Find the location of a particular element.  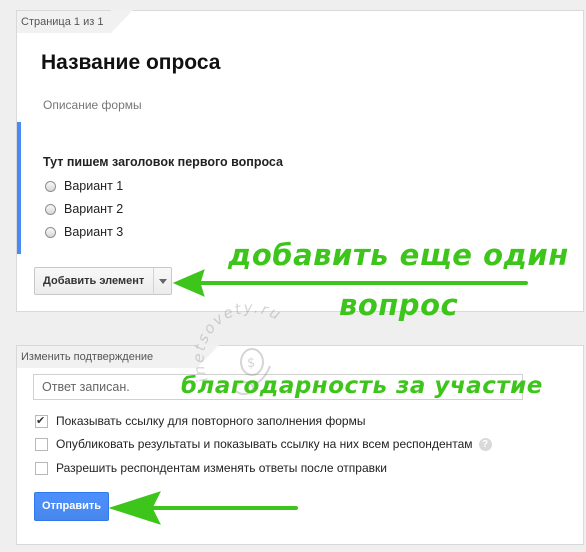

form-title: Название опроса is located at coordinates (130, 63).